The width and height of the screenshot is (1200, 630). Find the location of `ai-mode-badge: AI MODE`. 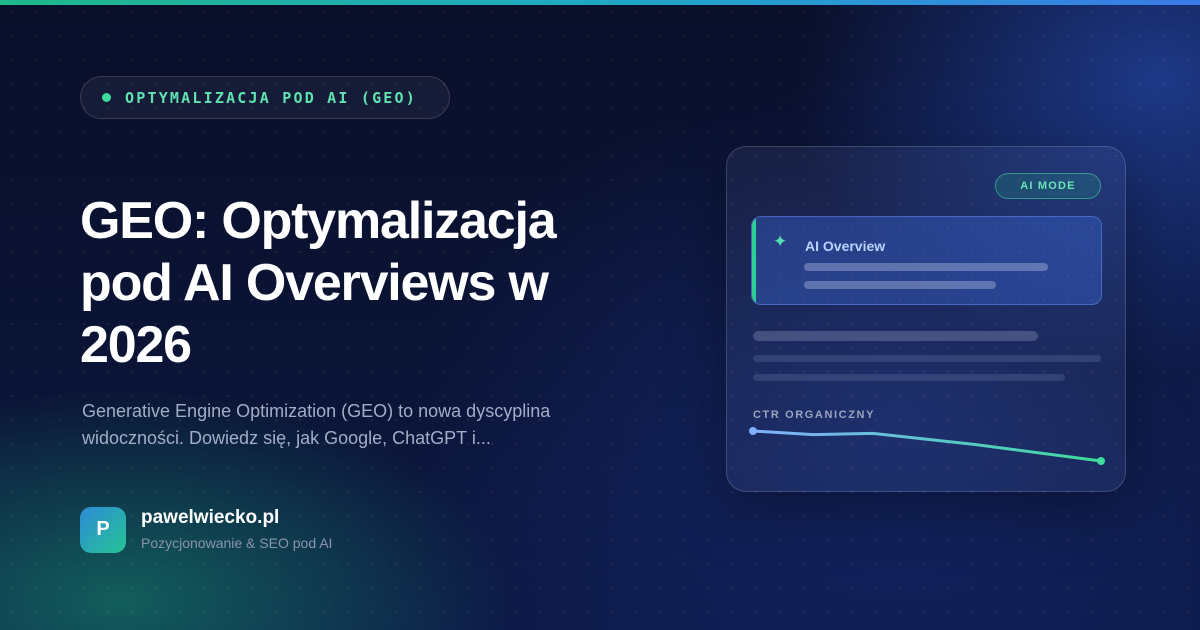

ai-mode-badge: AI MODE is located at coordinates (1048, 186).